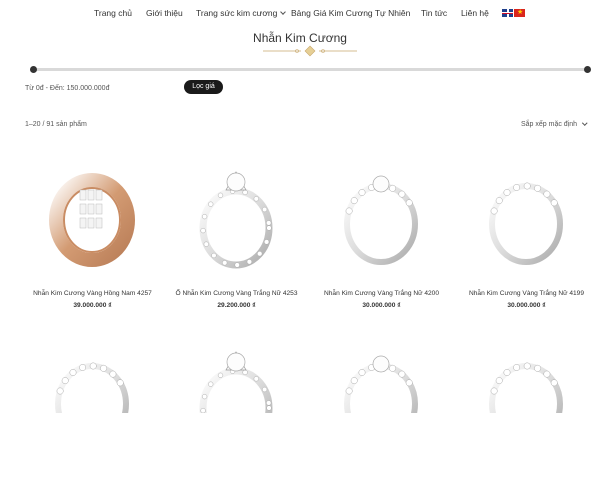 The height and width of the screenshot is (500, 600). Describe the element at coordinates (310, 69) in the screenshot. I see `price-slider-track` at that location.